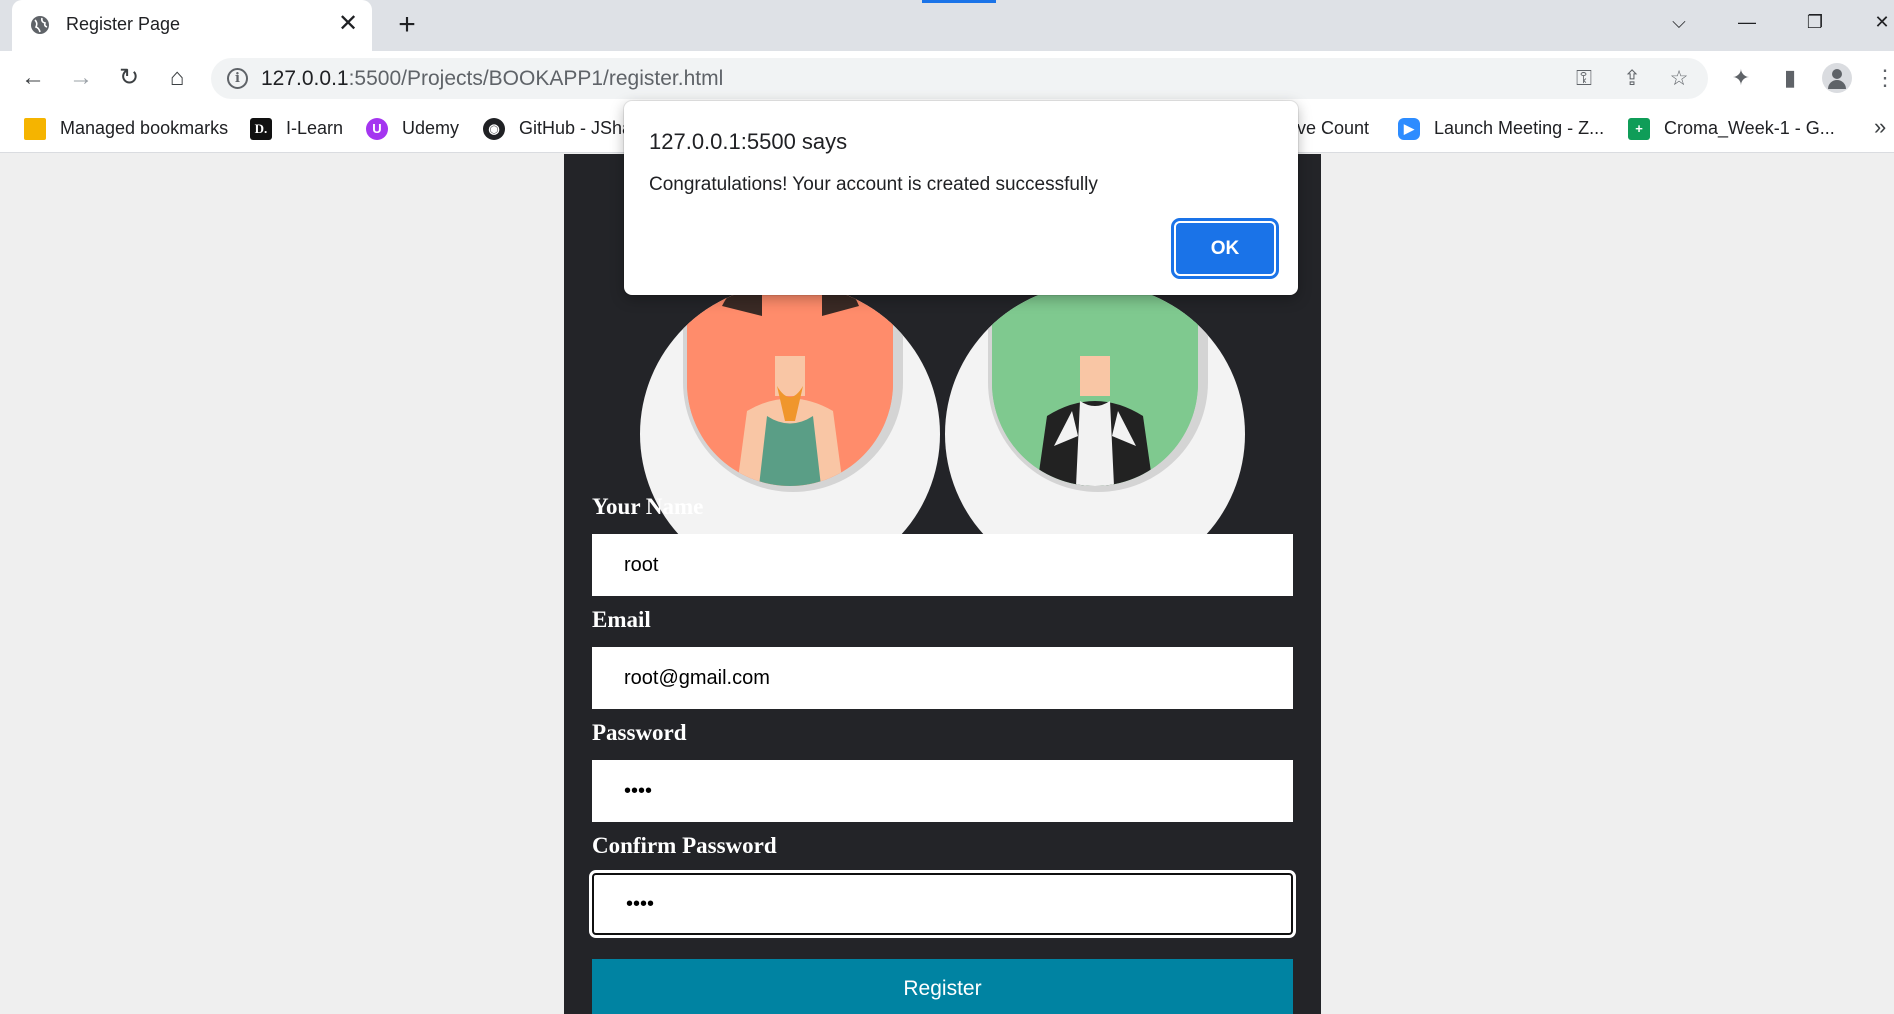 The height and width of the screenshot is (1014, 1894). What do you see at coordinates (129, 78) in the screenshot?
I see `reload-icon: ↻` at bounding box center [129, 78].